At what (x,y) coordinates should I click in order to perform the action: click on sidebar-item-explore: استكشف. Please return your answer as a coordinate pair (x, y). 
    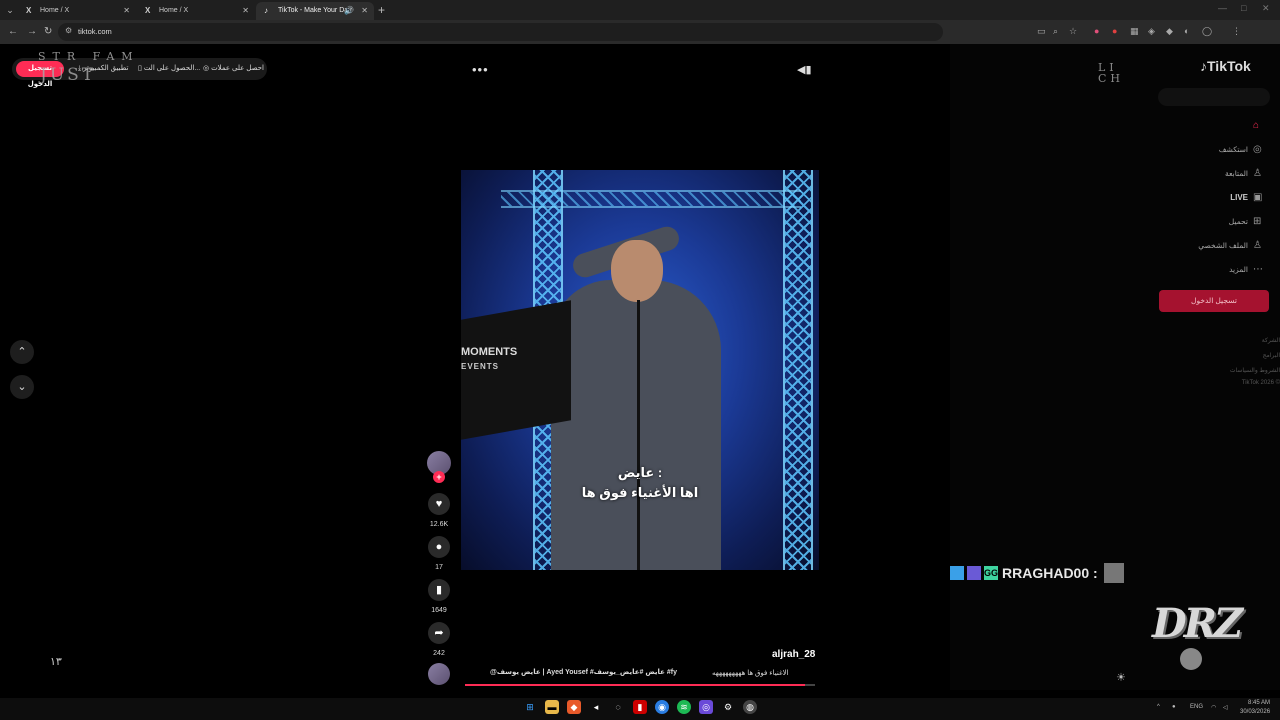
    Looking at the image, I should click on (1209, 149).